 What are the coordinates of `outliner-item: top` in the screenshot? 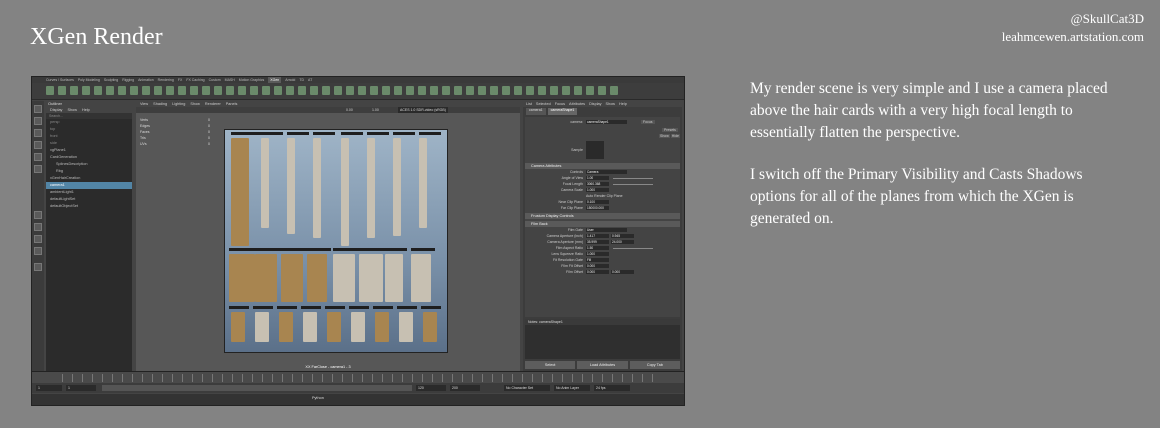 It's located at (89, 129).